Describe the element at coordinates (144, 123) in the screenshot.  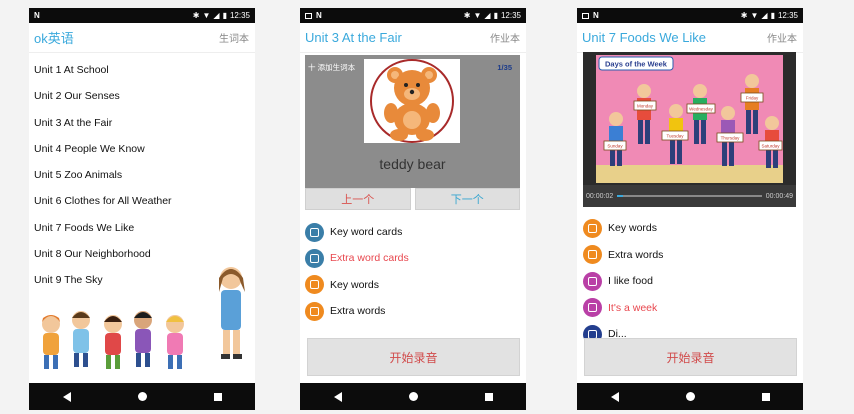
I see `unit-item: Unit 3 At the Fair` at that location.